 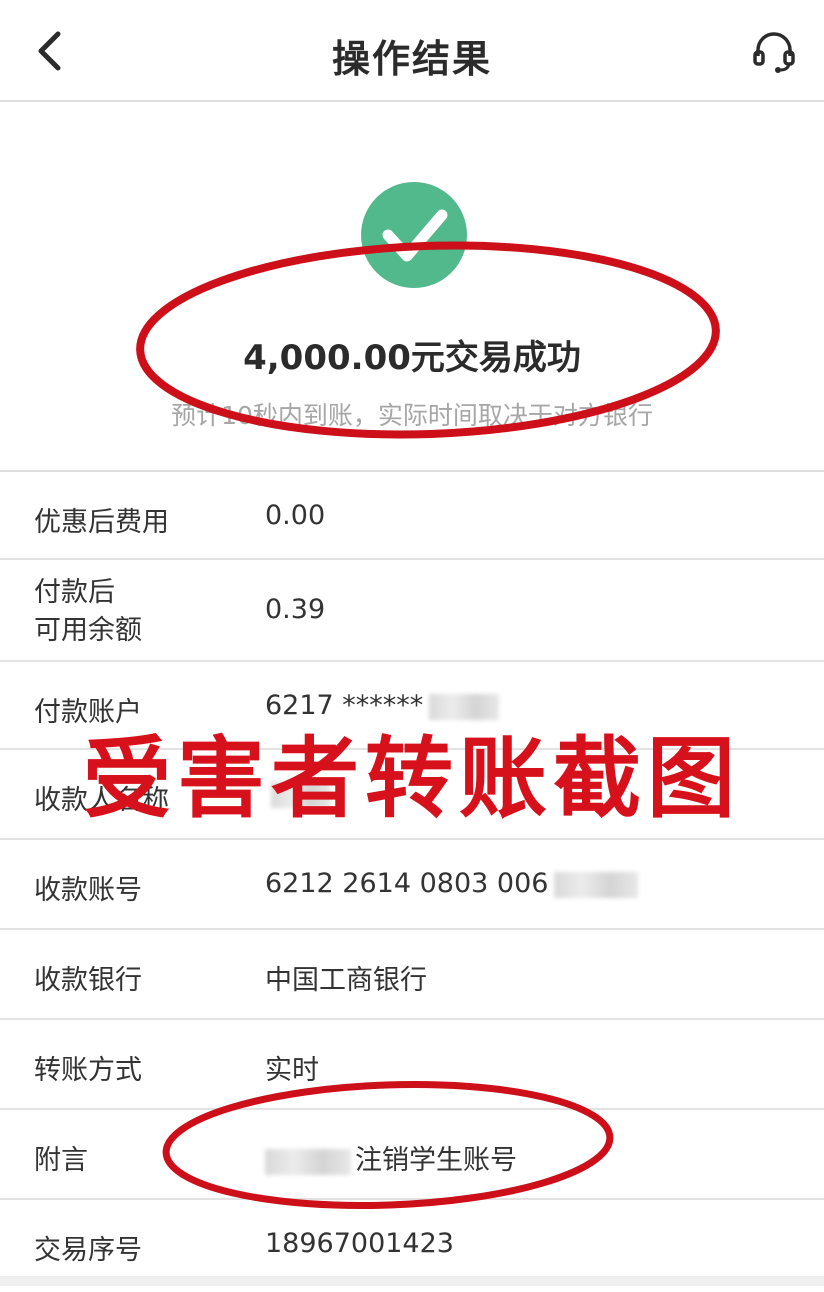 I want to click on nav-bar: 操作结果, so click(x=412, y=51).